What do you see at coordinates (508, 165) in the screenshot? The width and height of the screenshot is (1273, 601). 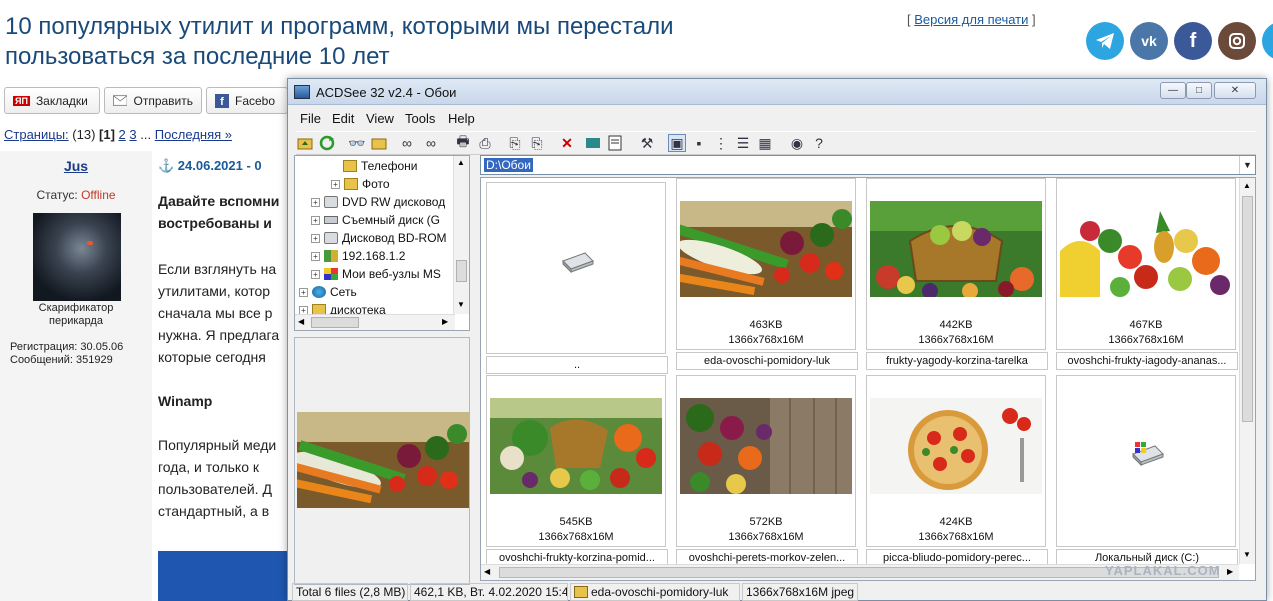 I see `path-text: D:\Обои` at bounding box center [508, 165].